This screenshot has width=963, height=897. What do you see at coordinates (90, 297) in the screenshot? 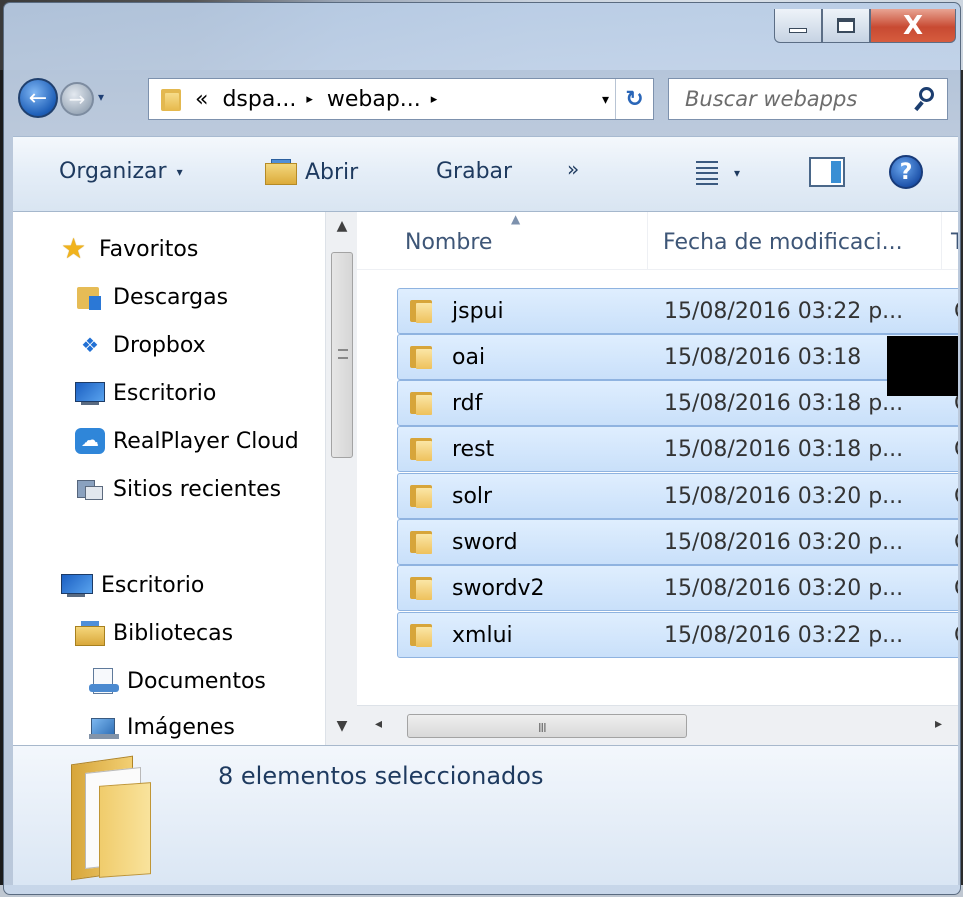
I see `downloads-folder-icon` at bounding box center [90, 297].